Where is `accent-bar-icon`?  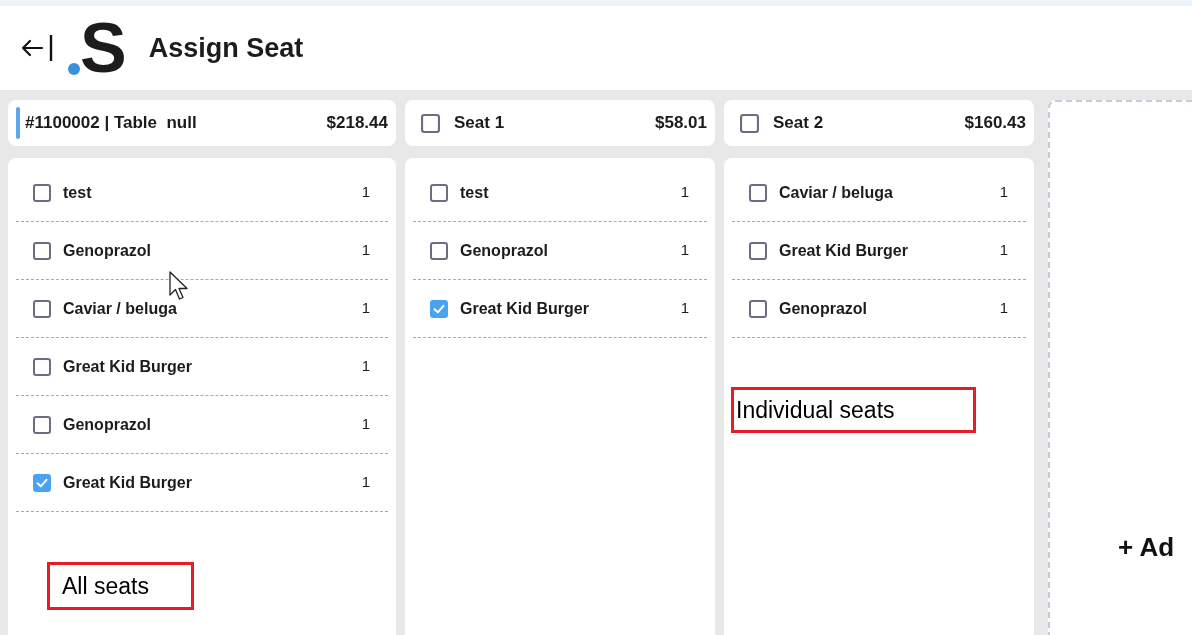 accent-bar-icon is located at coordinates (18, 123).